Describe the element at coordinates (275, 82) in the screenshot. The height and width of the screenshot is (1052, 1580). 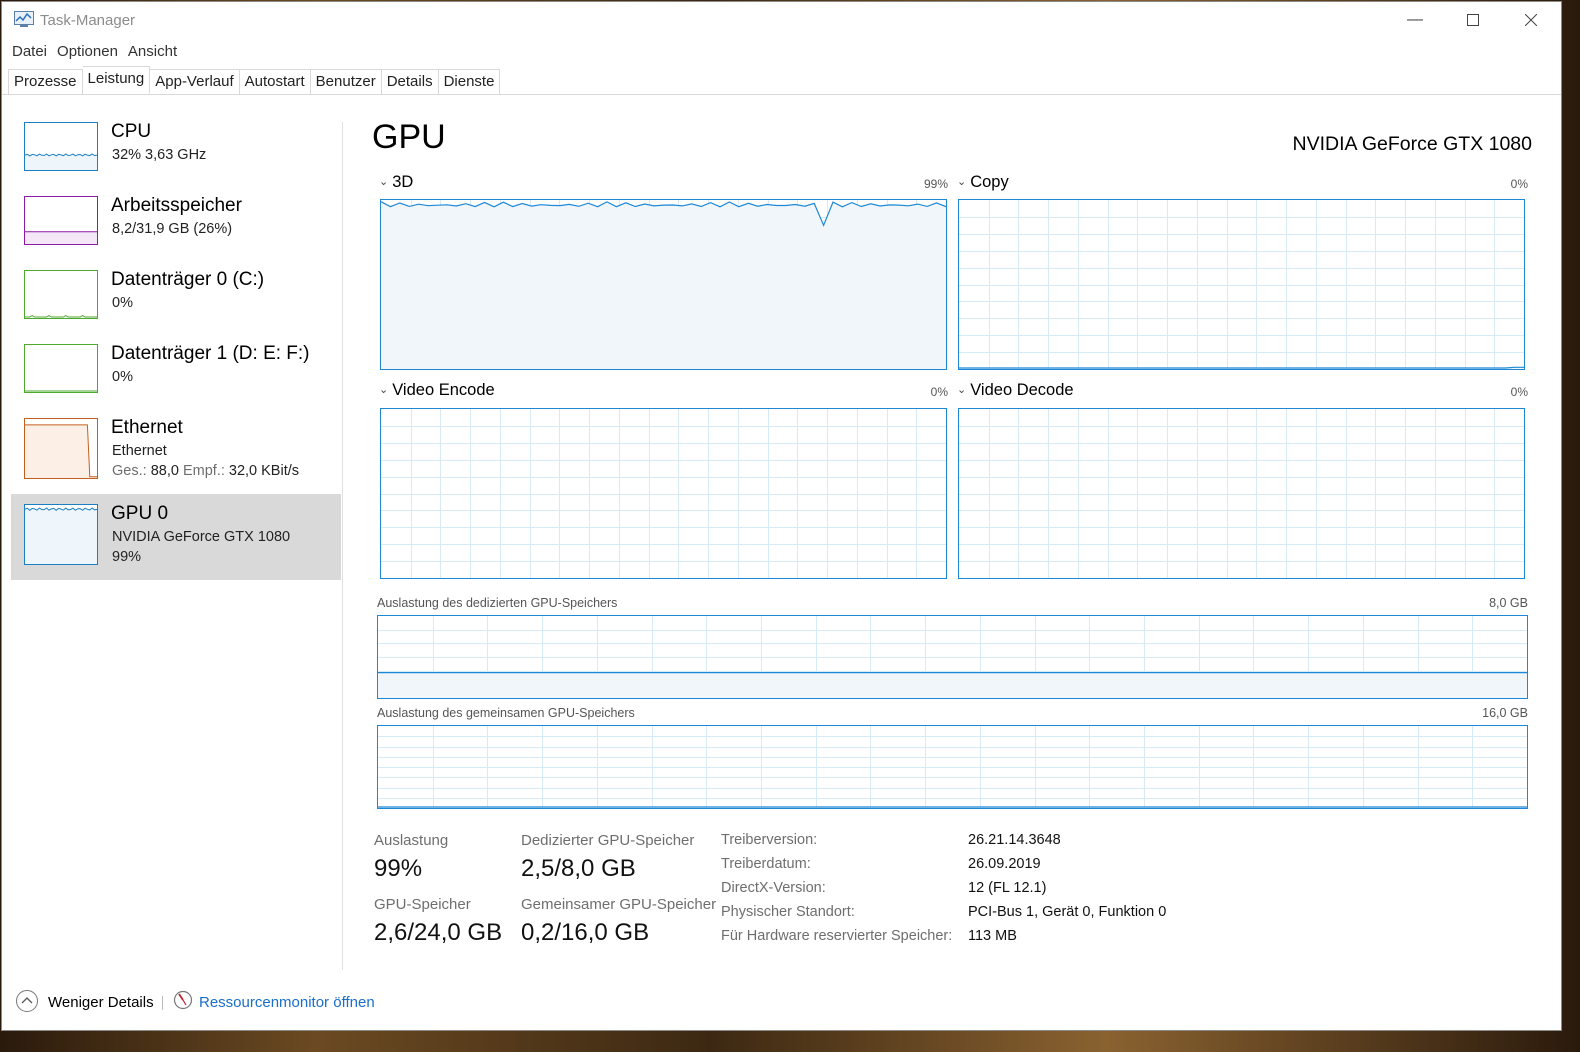
I see `tab-autostart: Autostart` at that location.